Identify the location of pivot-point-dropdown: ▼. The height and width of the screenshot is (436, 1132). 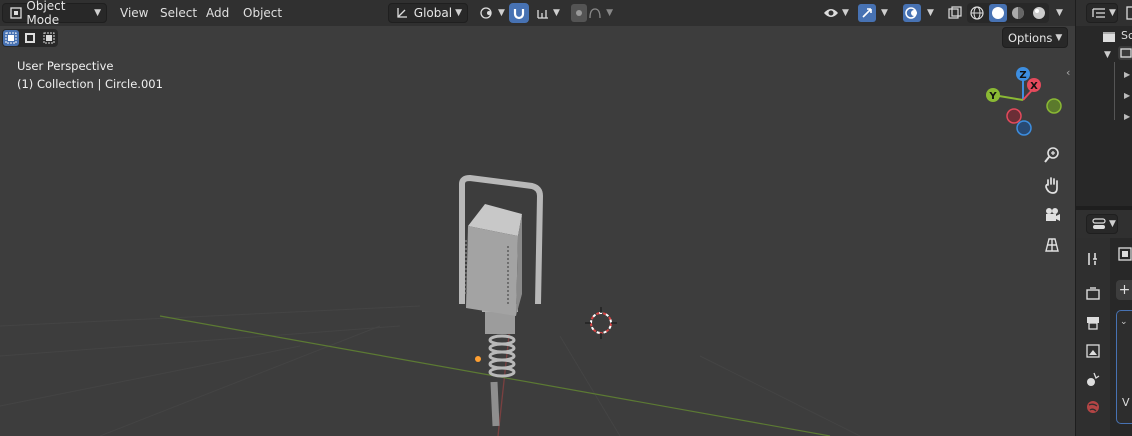
(491, 13).